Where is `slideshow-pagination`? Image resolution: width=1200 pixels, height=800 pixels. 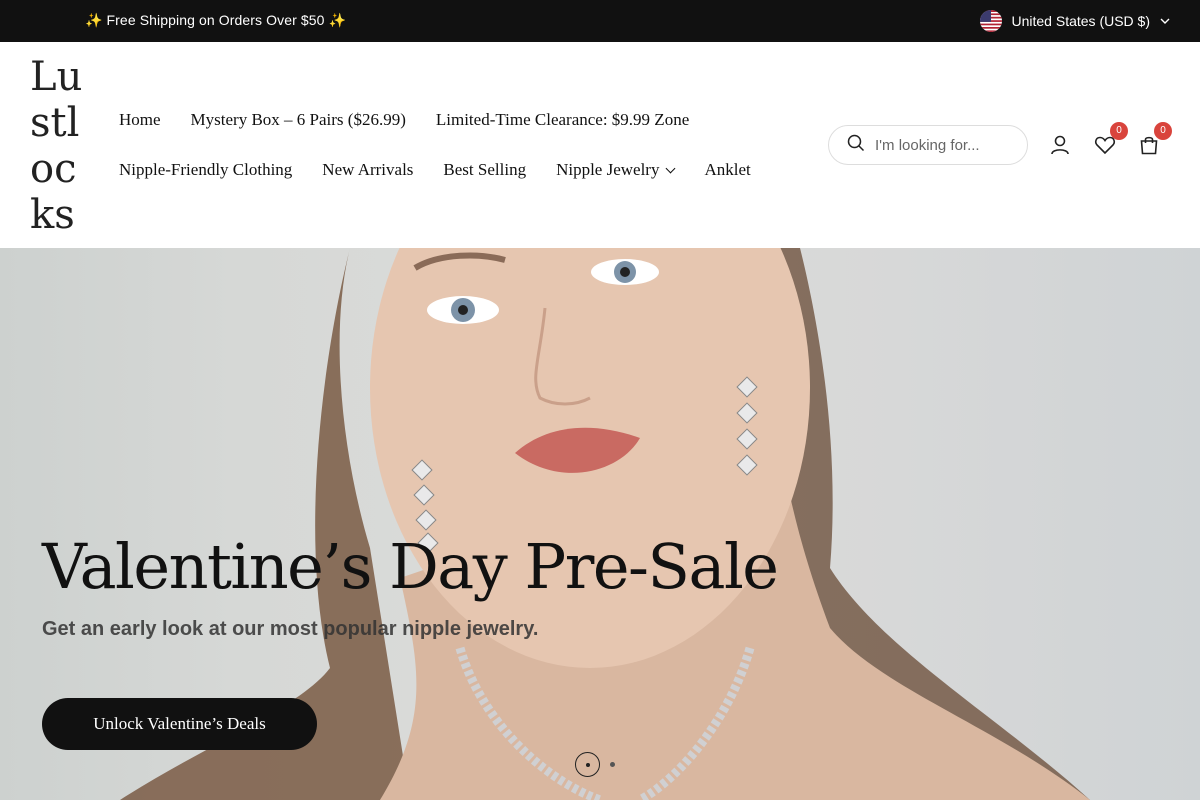 slideshow-pagination is located at coordinates (595, 764).